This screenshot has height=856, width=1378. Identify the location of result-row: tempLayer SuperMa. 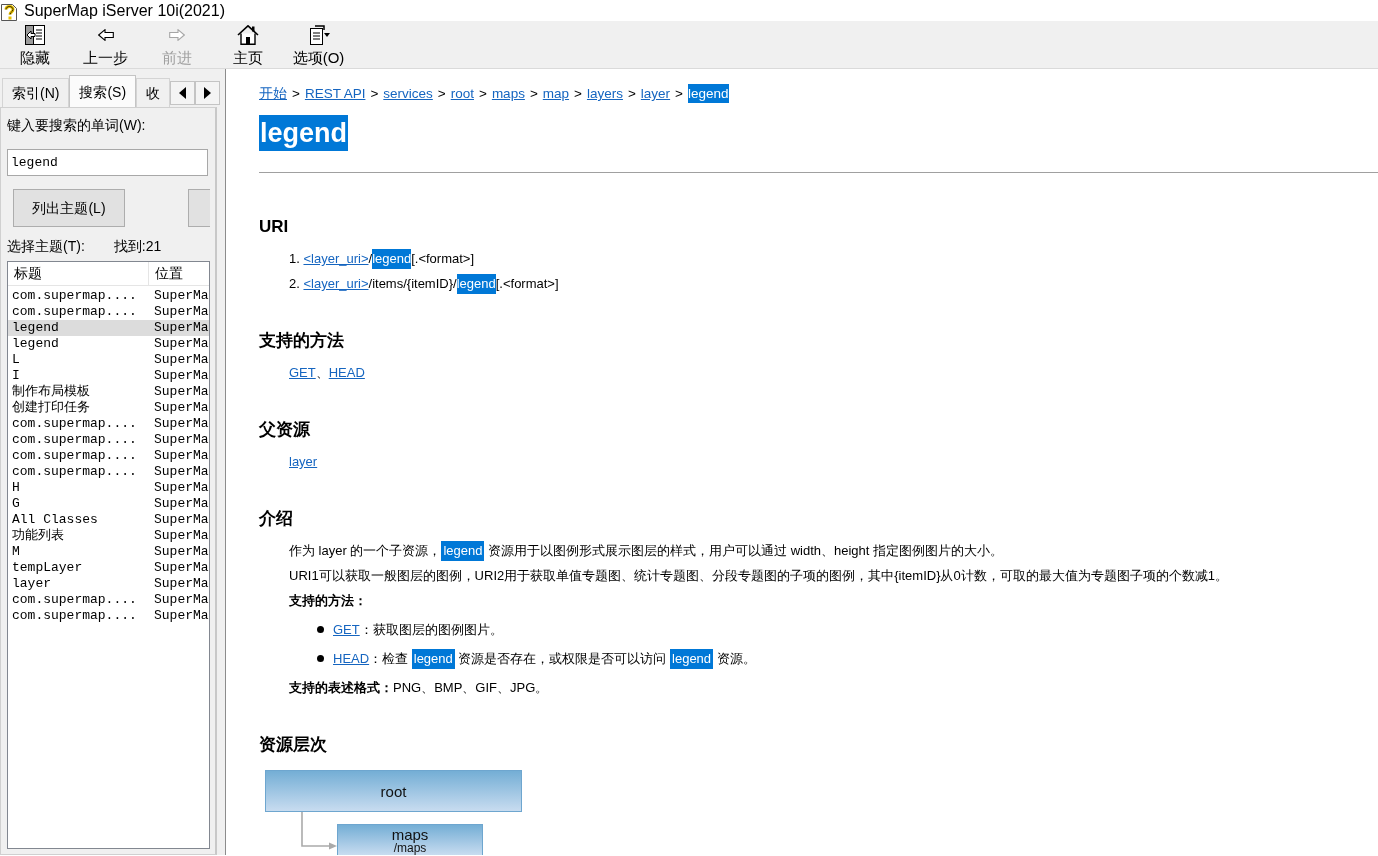
(108, 568).